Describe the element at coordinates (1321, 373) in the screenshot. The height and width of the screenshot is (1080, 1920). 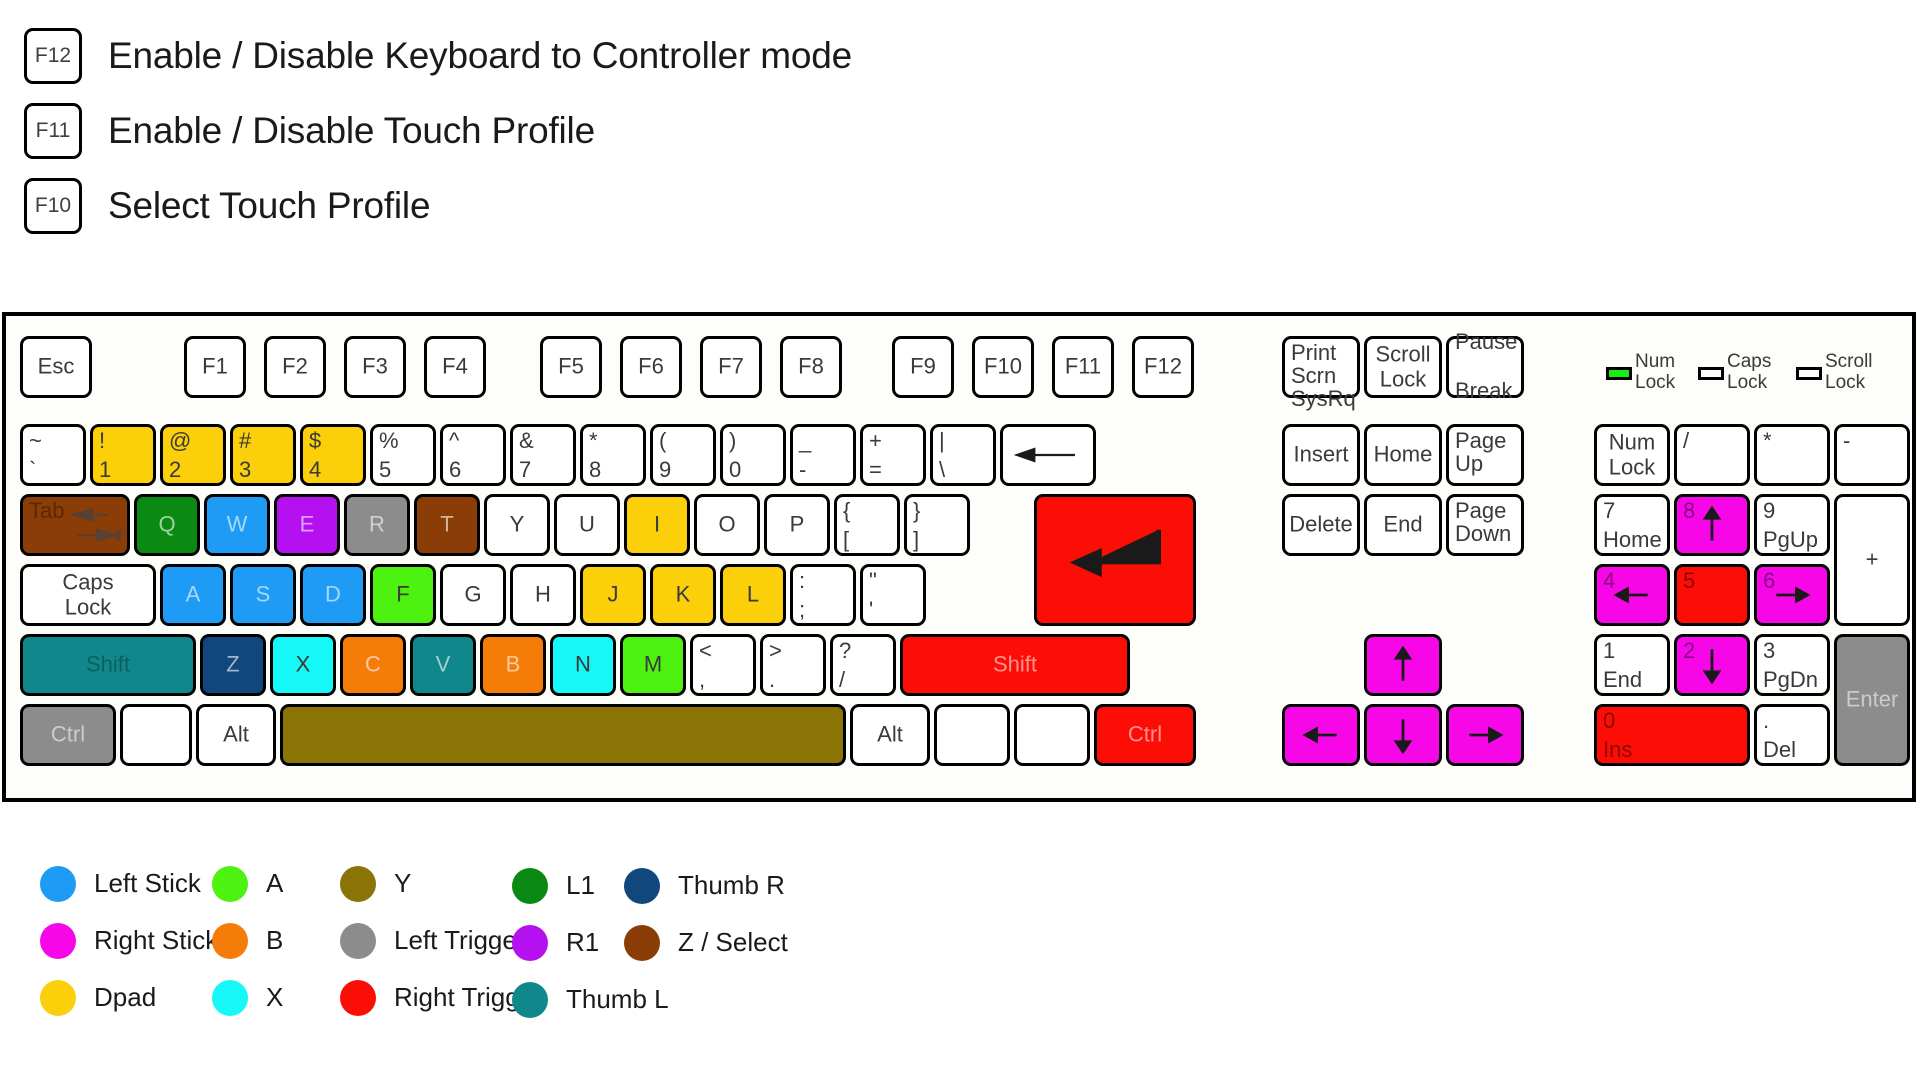
I see `key-printscreen: Print Scrn SysRq` at that location.